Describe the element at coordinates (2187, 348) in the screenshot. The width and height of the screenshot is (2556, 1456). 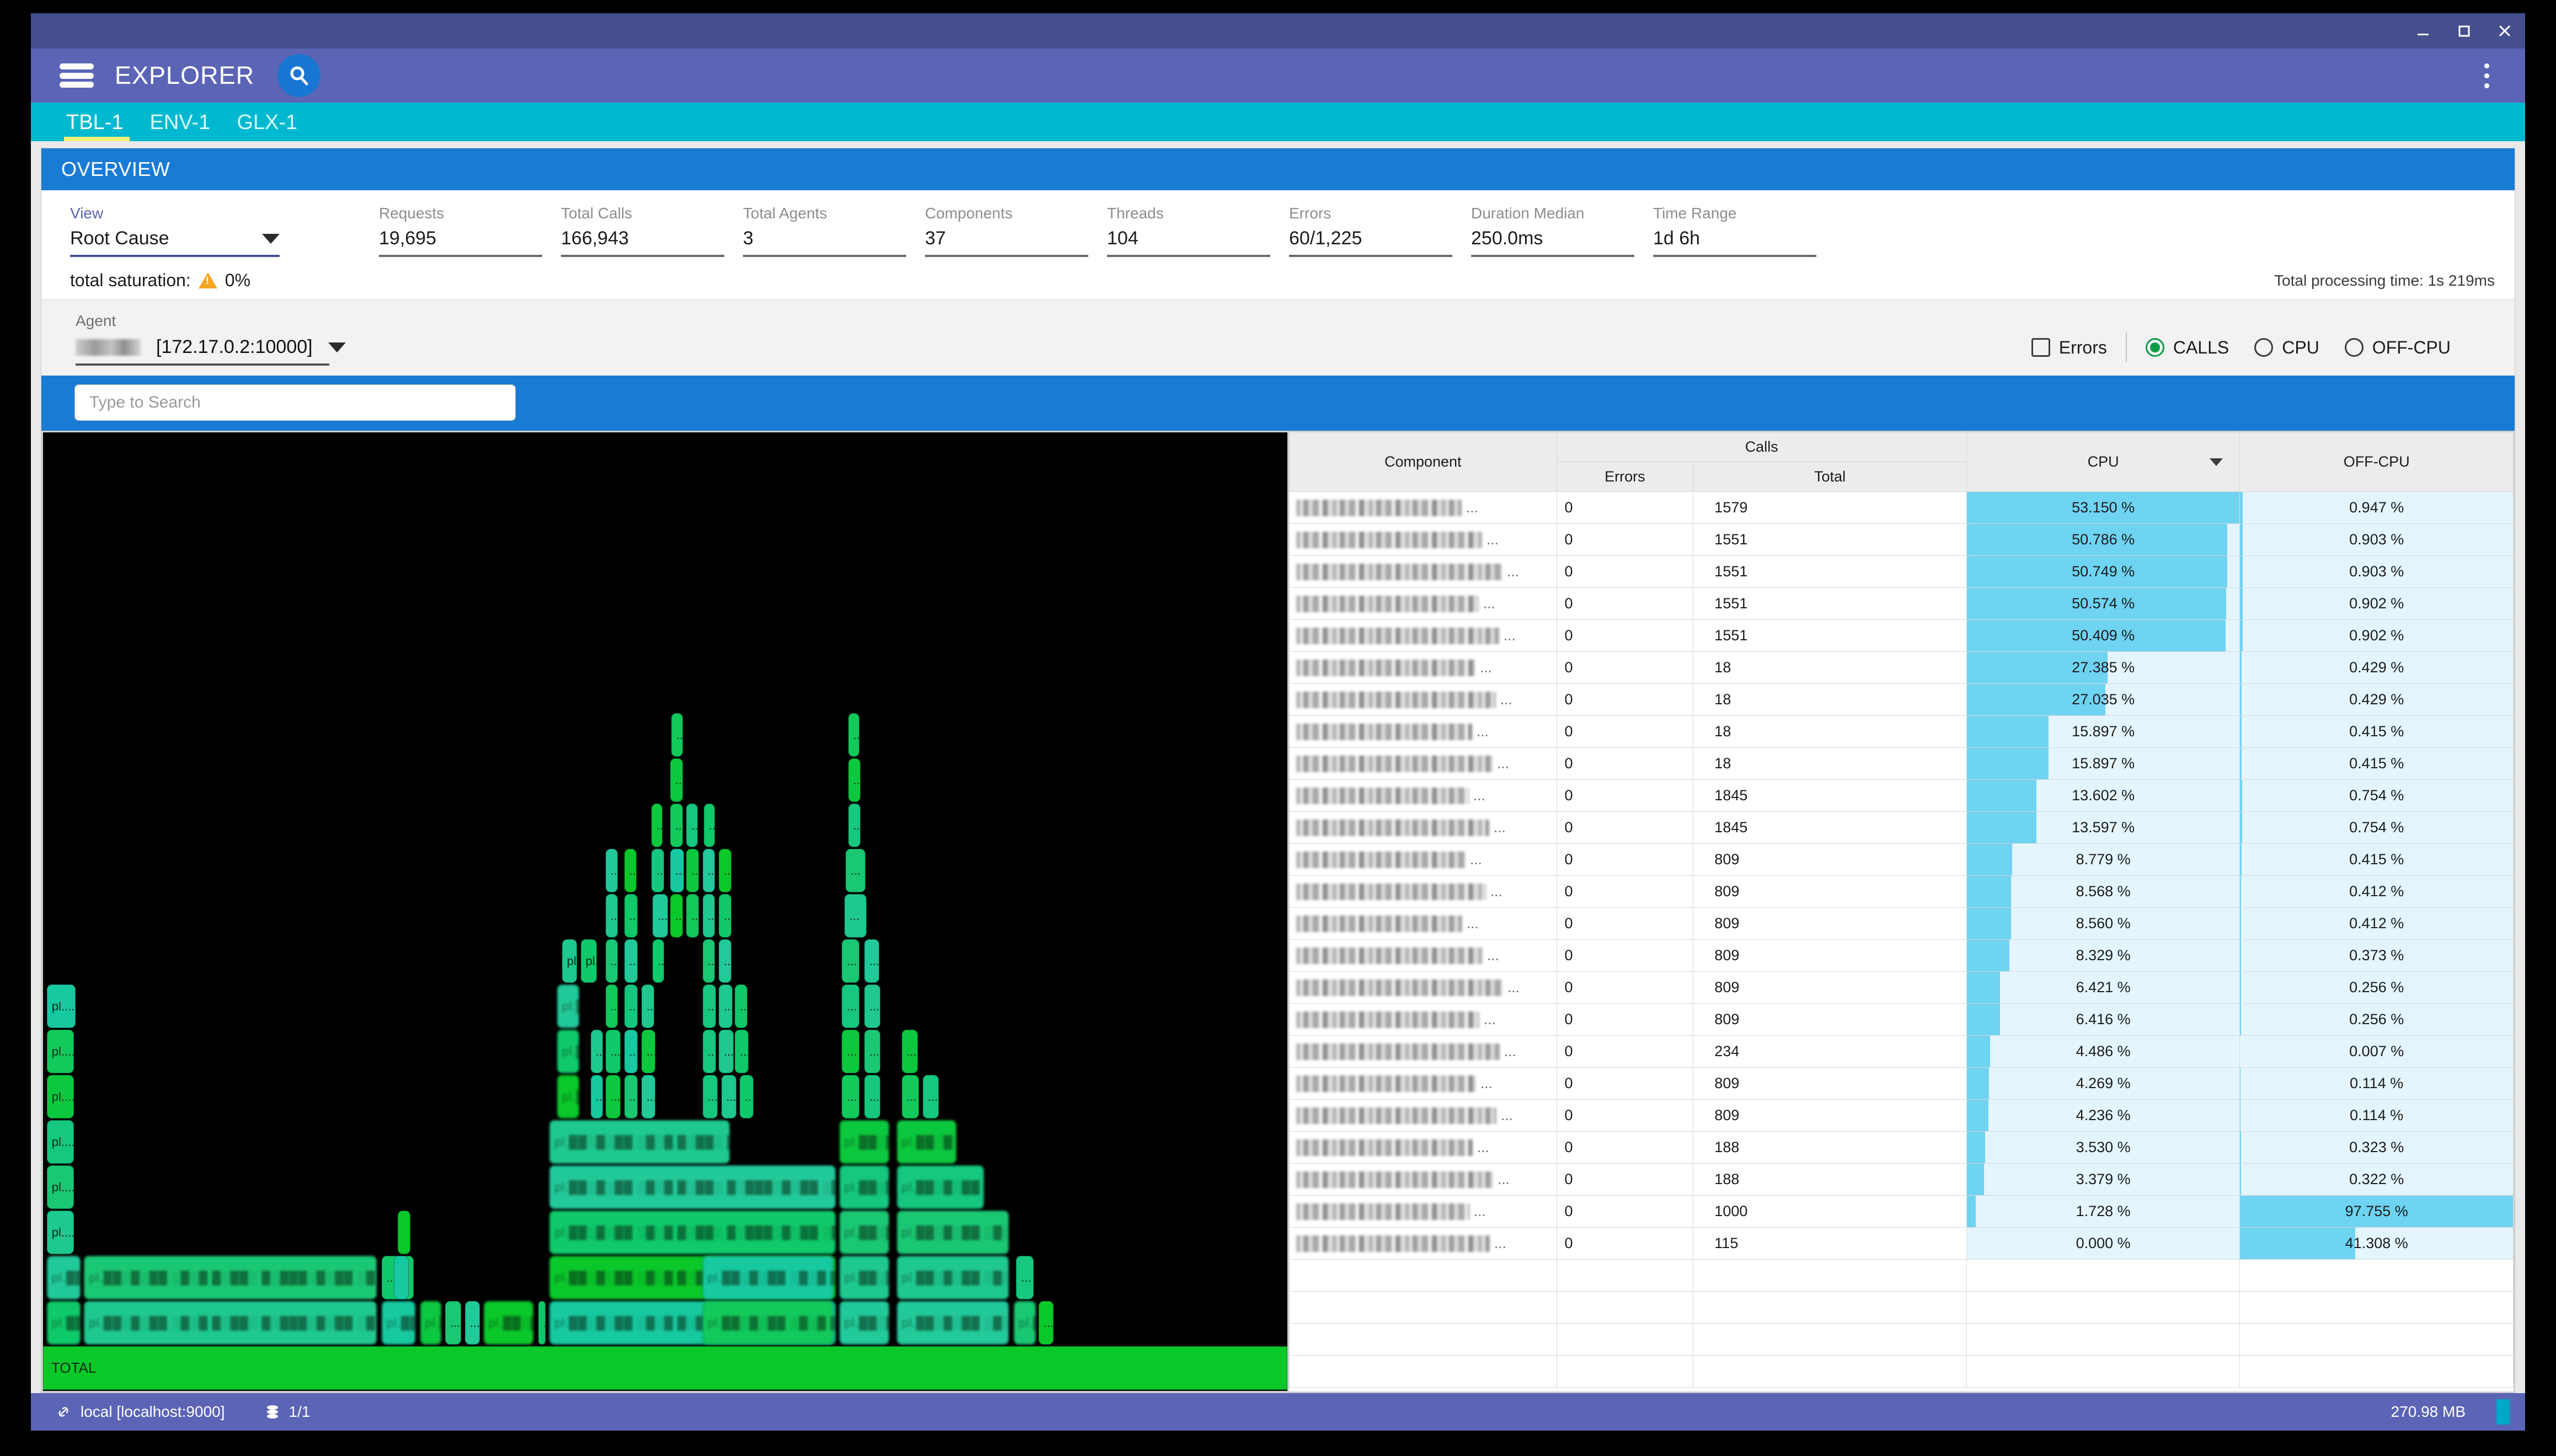
I see `radio-calls: CALLS` at that location.